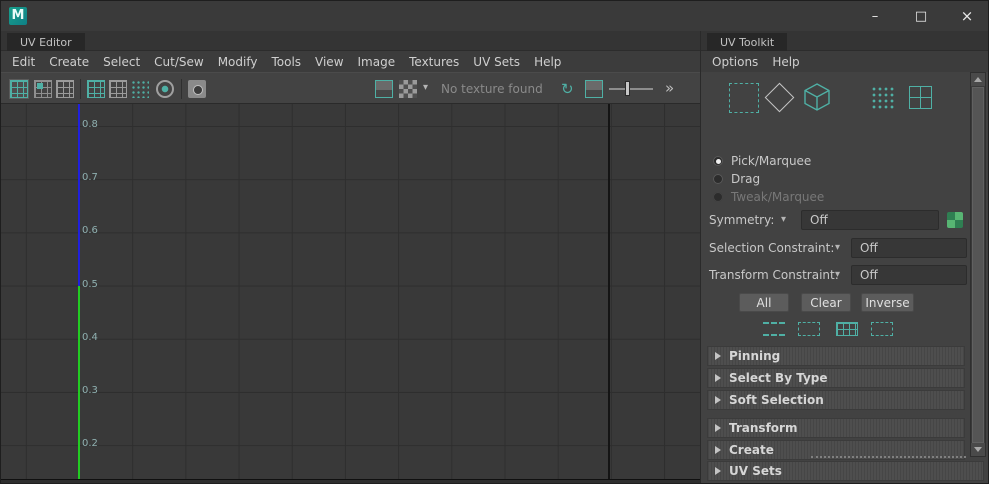 The image size is (989, 484). What do you see at coordinates (920, 97) in the screenshot?
I see `tile-layout-icon` at bounding box center [920, 97].